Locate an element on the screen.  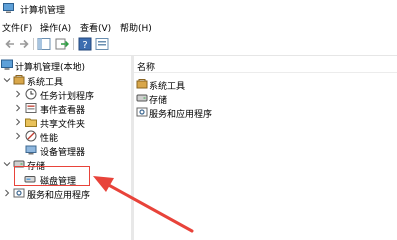
tree-label: 事件查看器 is located at coordinates (63, 111).